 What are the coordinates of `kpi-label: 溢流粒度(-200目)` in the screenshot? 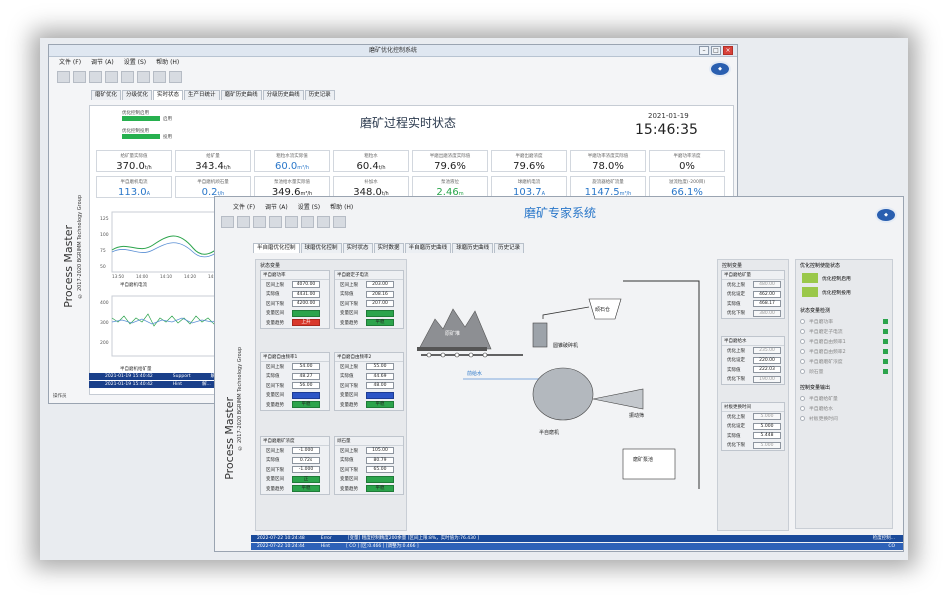 It's located at (687, 182).